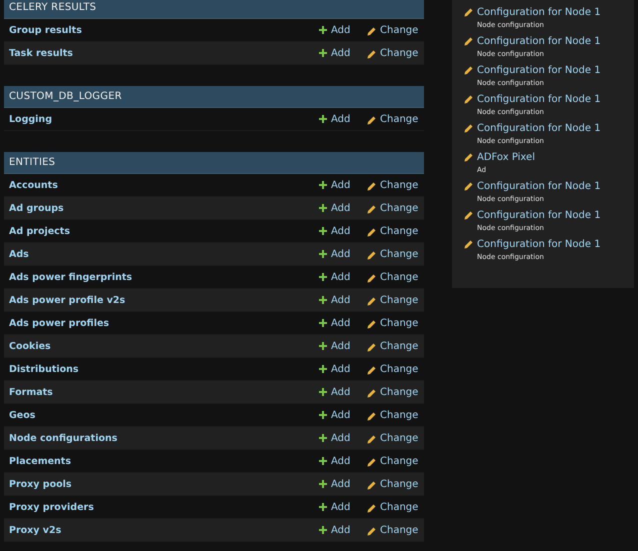 This screenshot has height=551, width=638. I want to click on model-link: Cookies, so click(164, 346).